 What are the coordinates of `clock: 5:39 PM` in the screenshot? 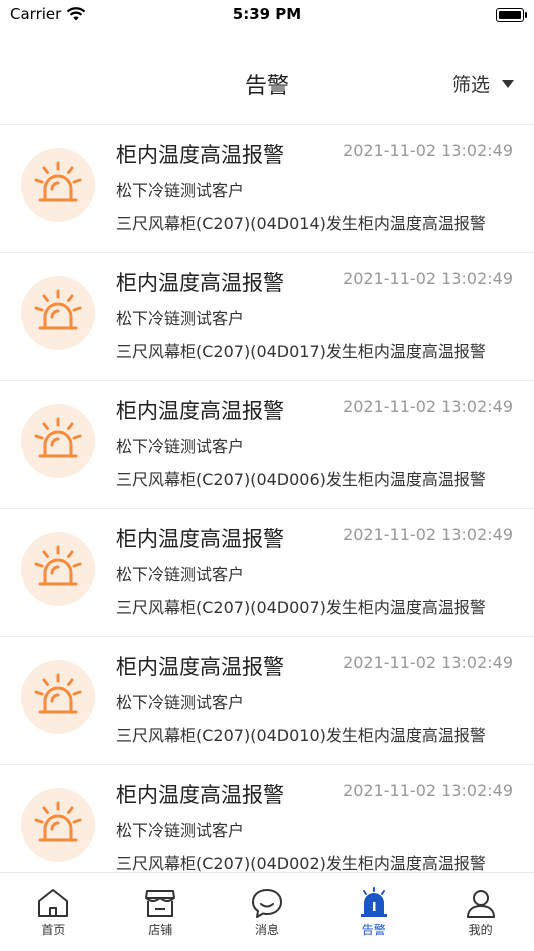 It's located at (267, 14).